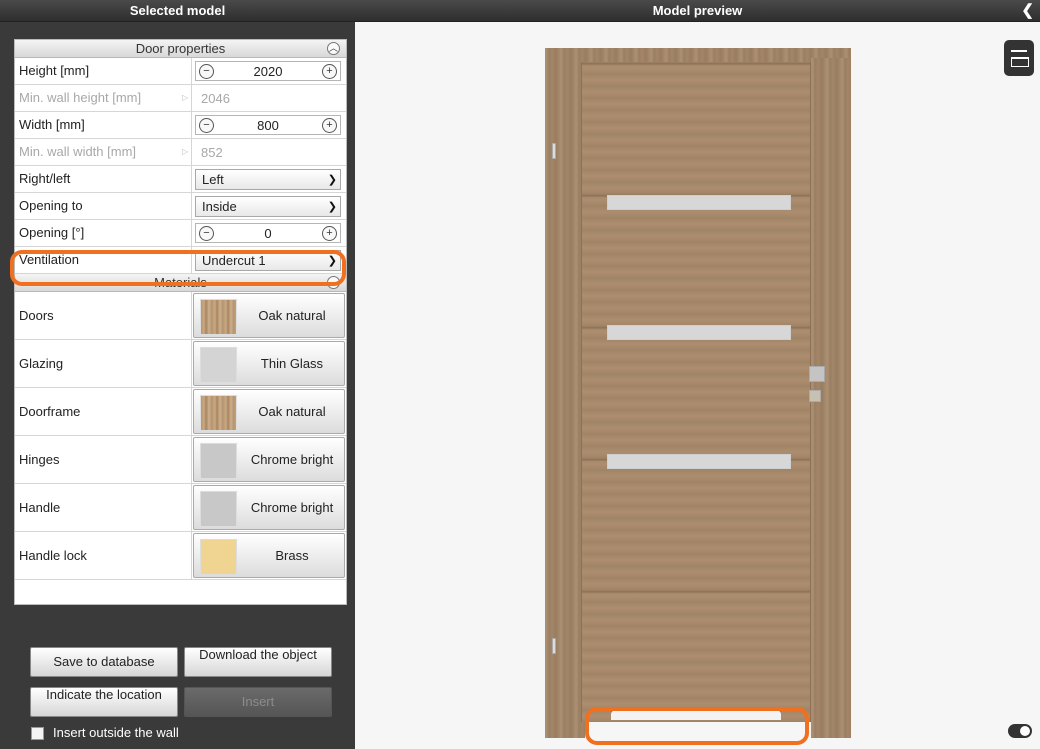  Describe the element at coordinates (1020, 731) in the screenshot. I see `toggle-icon` at that location.